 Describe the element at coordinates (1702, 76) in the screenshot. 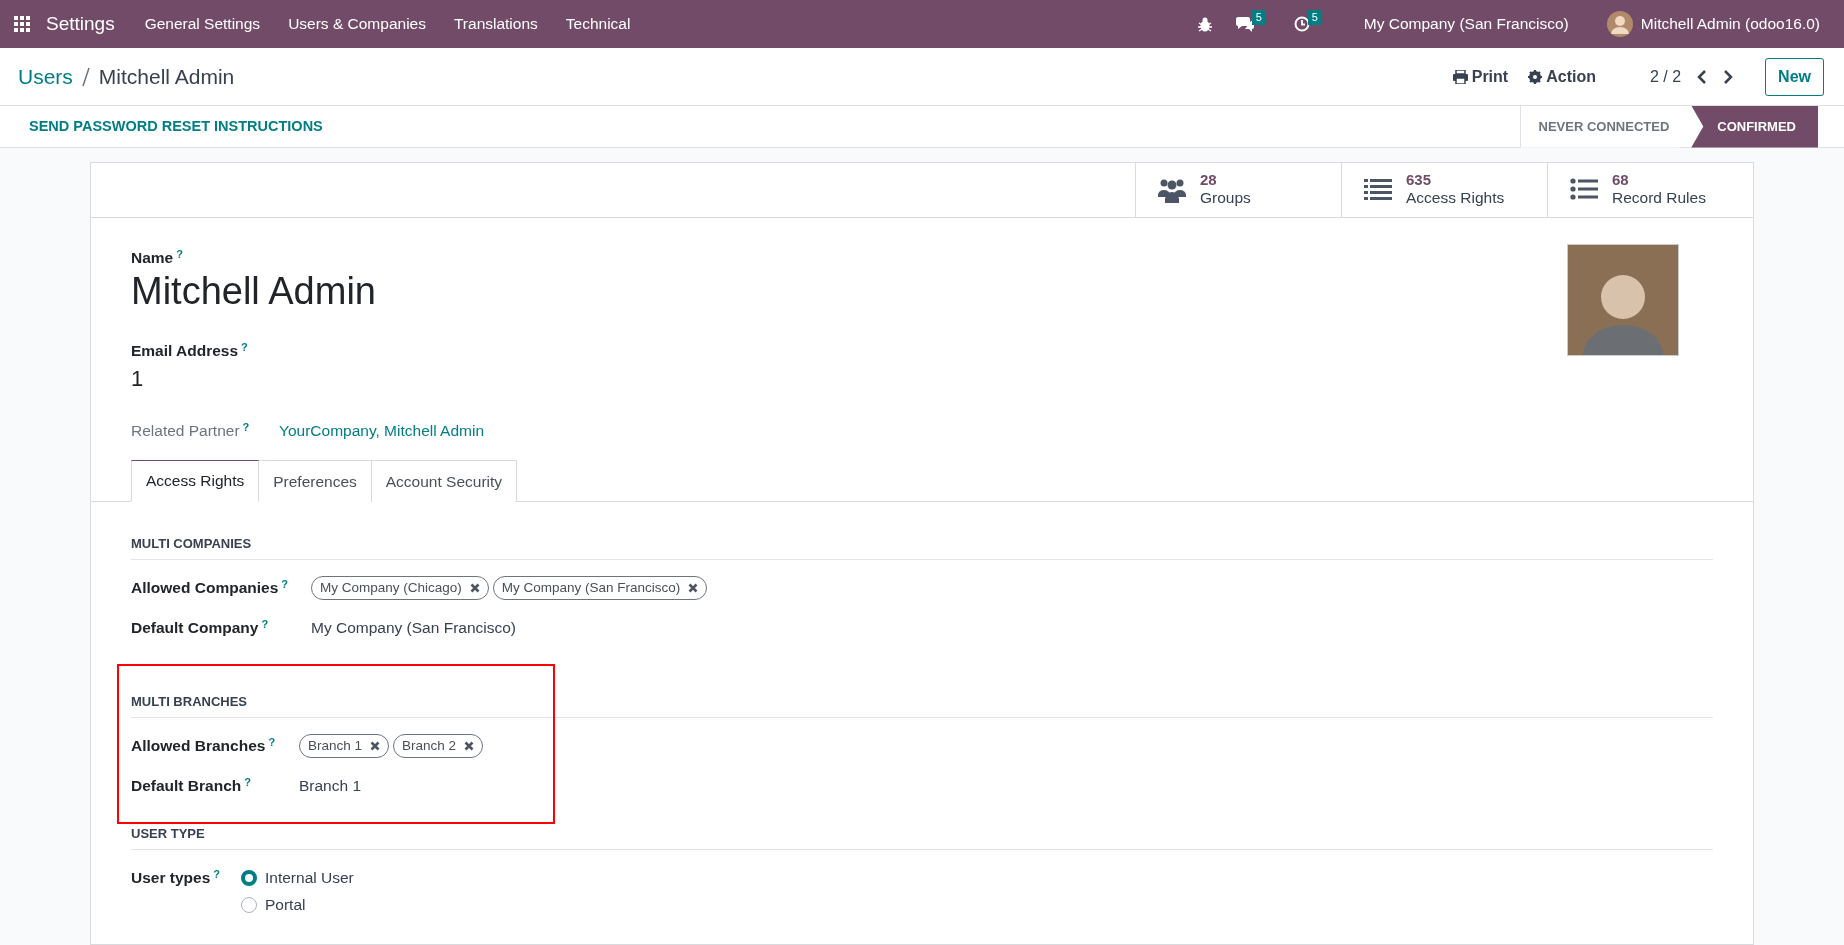

I see `chevron-left-icon` at that location.